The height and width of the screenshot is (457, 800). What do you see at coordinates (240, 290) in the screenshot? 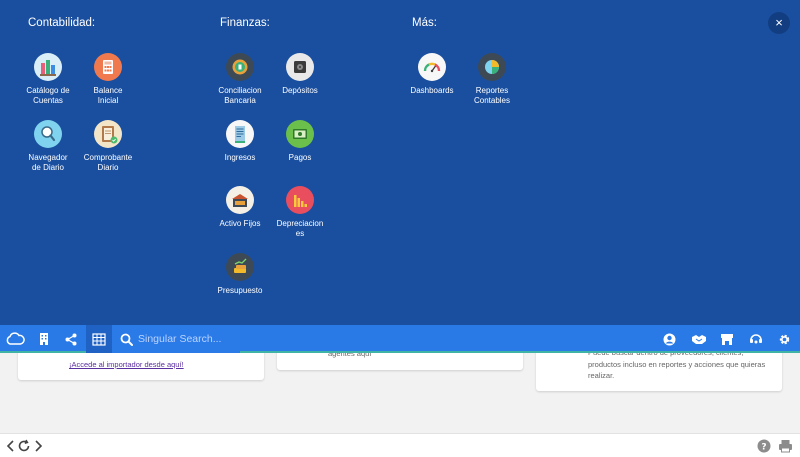
I see `app-label: Presupuesto` at bounding box center [240, 290].